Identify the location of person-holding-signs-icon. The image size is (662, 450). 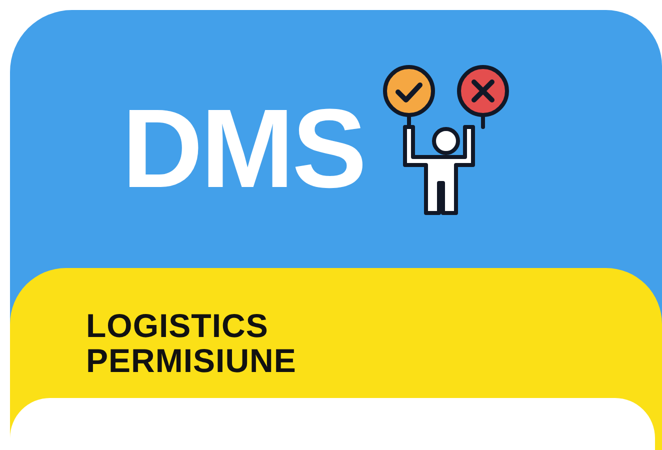
(445, 140).